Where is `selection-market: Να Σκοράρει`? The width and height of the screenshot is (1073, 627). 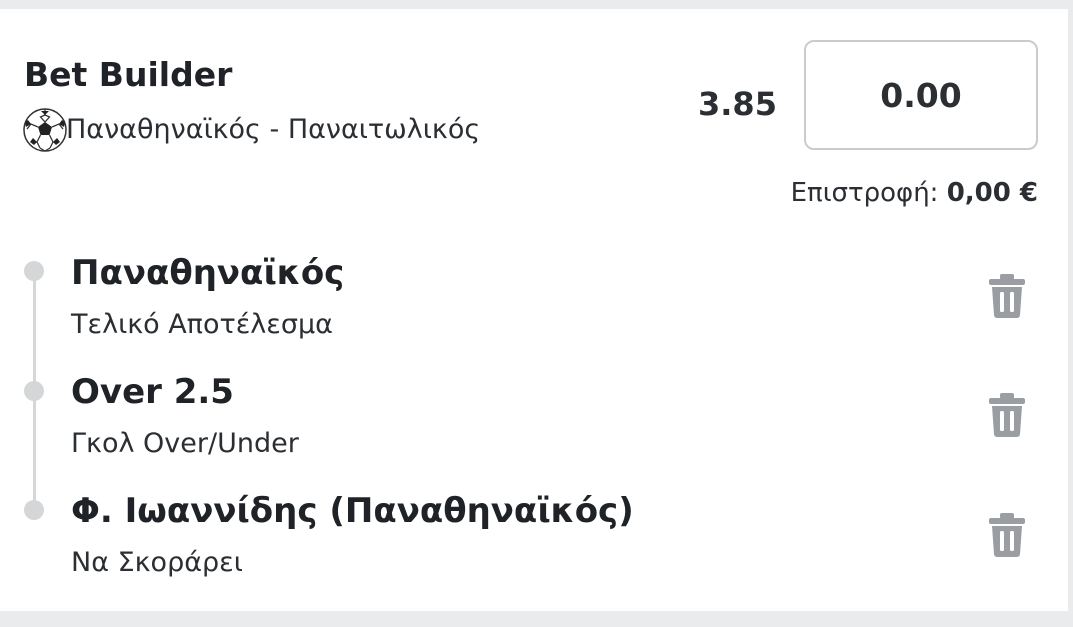 selection-market: Να Σκοράρει is located at coordinates (157, 562).